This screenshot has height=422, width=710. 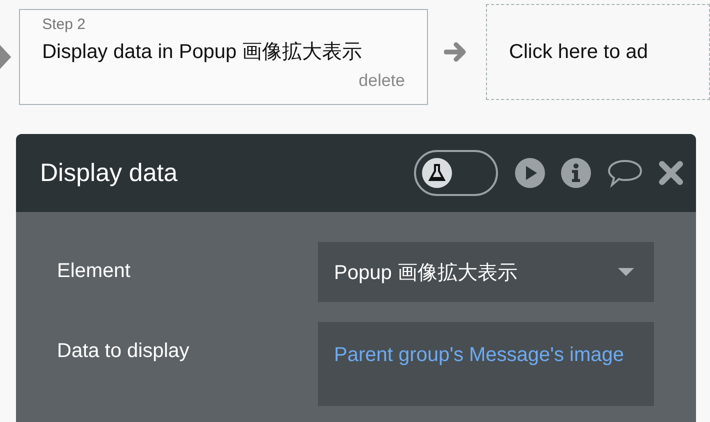 I want to click on info-icon, so click(x=576, y=173).